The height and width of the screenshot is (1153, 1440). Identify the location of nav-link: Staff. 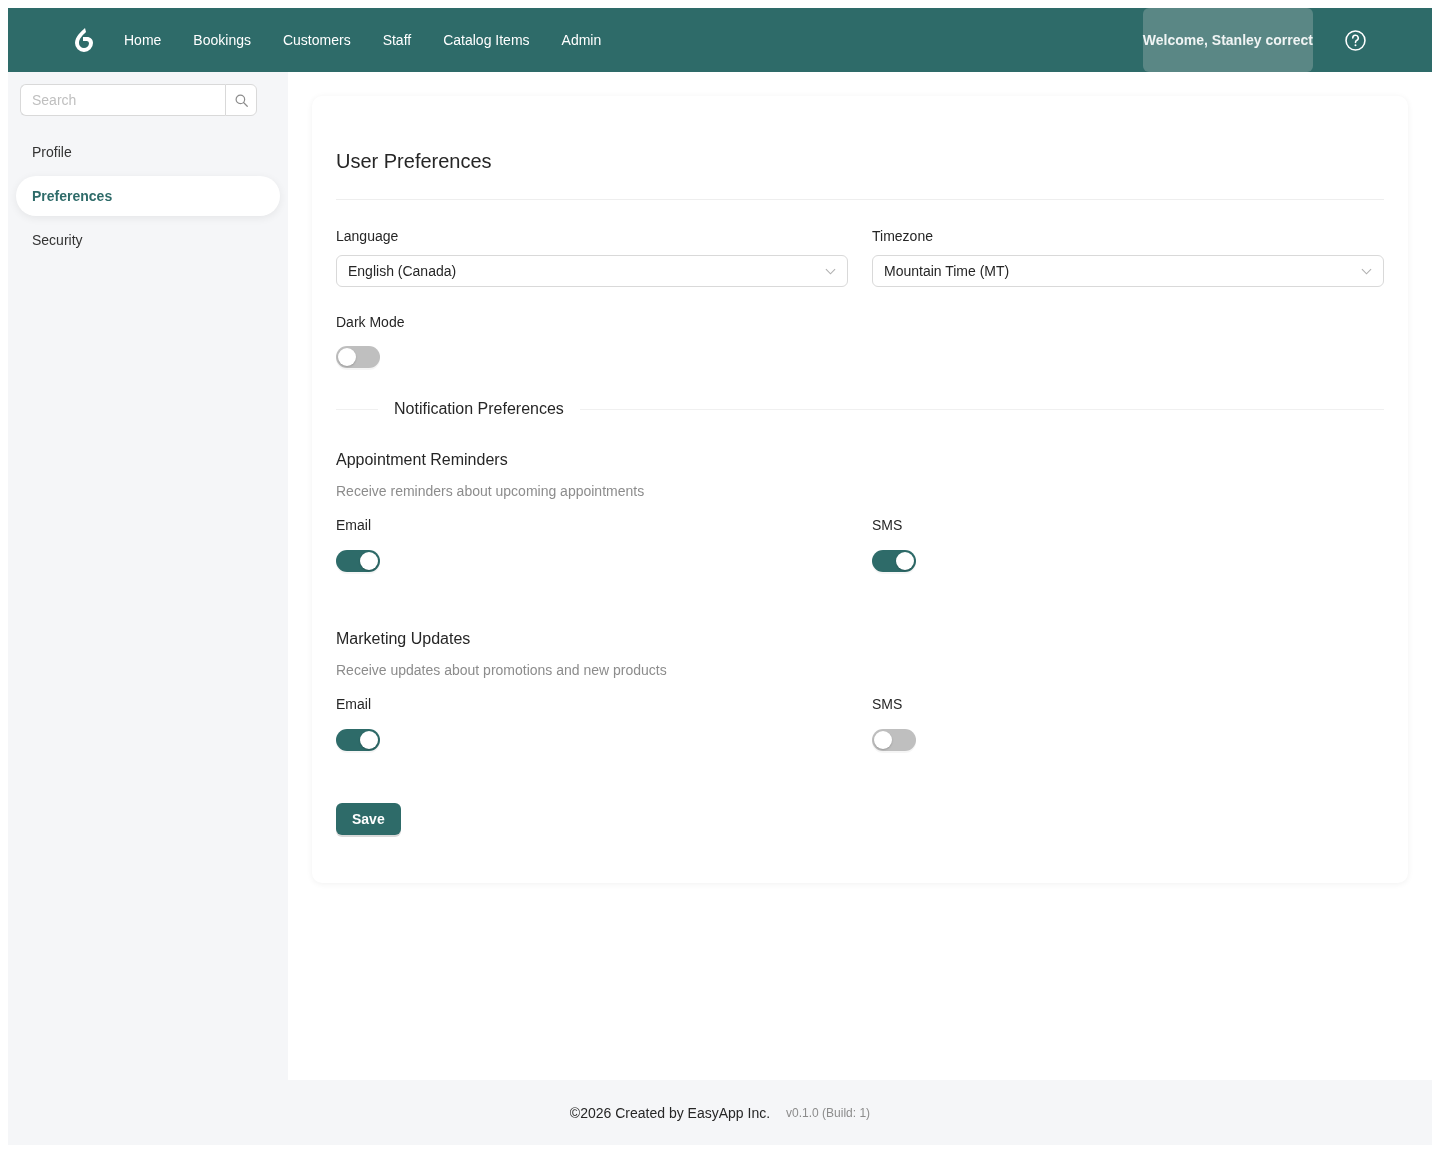
(397, 40).